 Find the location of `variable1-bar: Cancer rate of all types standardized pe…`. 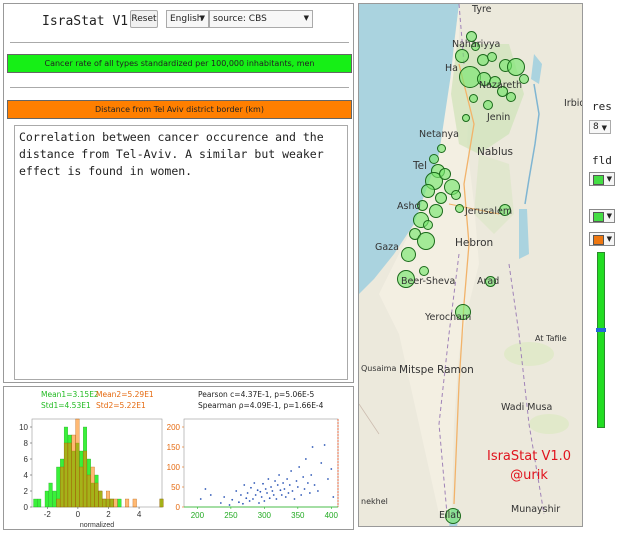

variable1-bar: Cancer rate of all types standardized pe… is located at coordinates (179, 63).